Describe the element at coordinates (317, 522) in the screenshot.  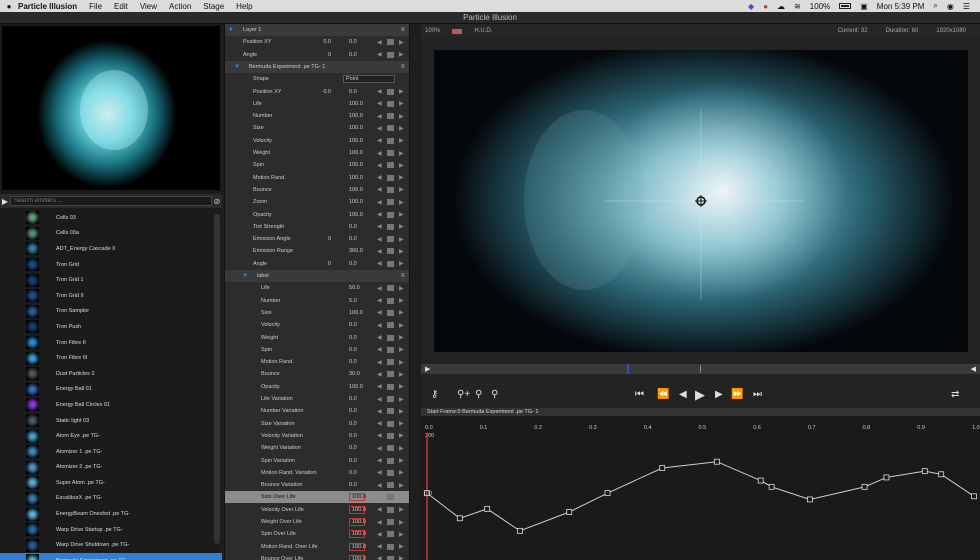
I see `property-row: Weight Over Life 100.0 ◀ ▶` at that location.